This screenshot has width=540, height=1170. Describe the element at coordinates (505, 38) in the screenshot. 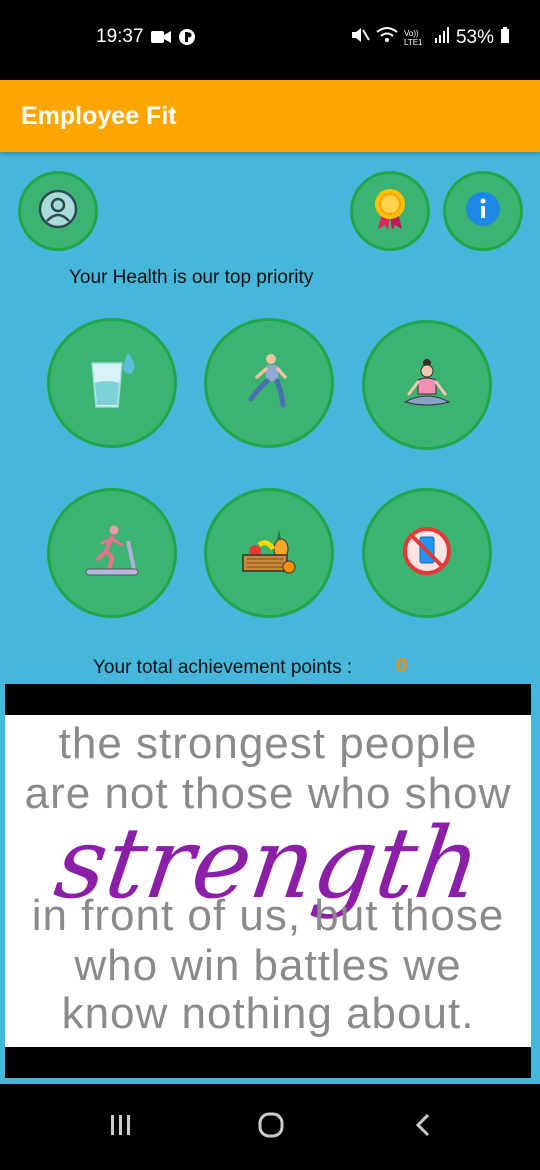

I see `battery-icon` at that location.